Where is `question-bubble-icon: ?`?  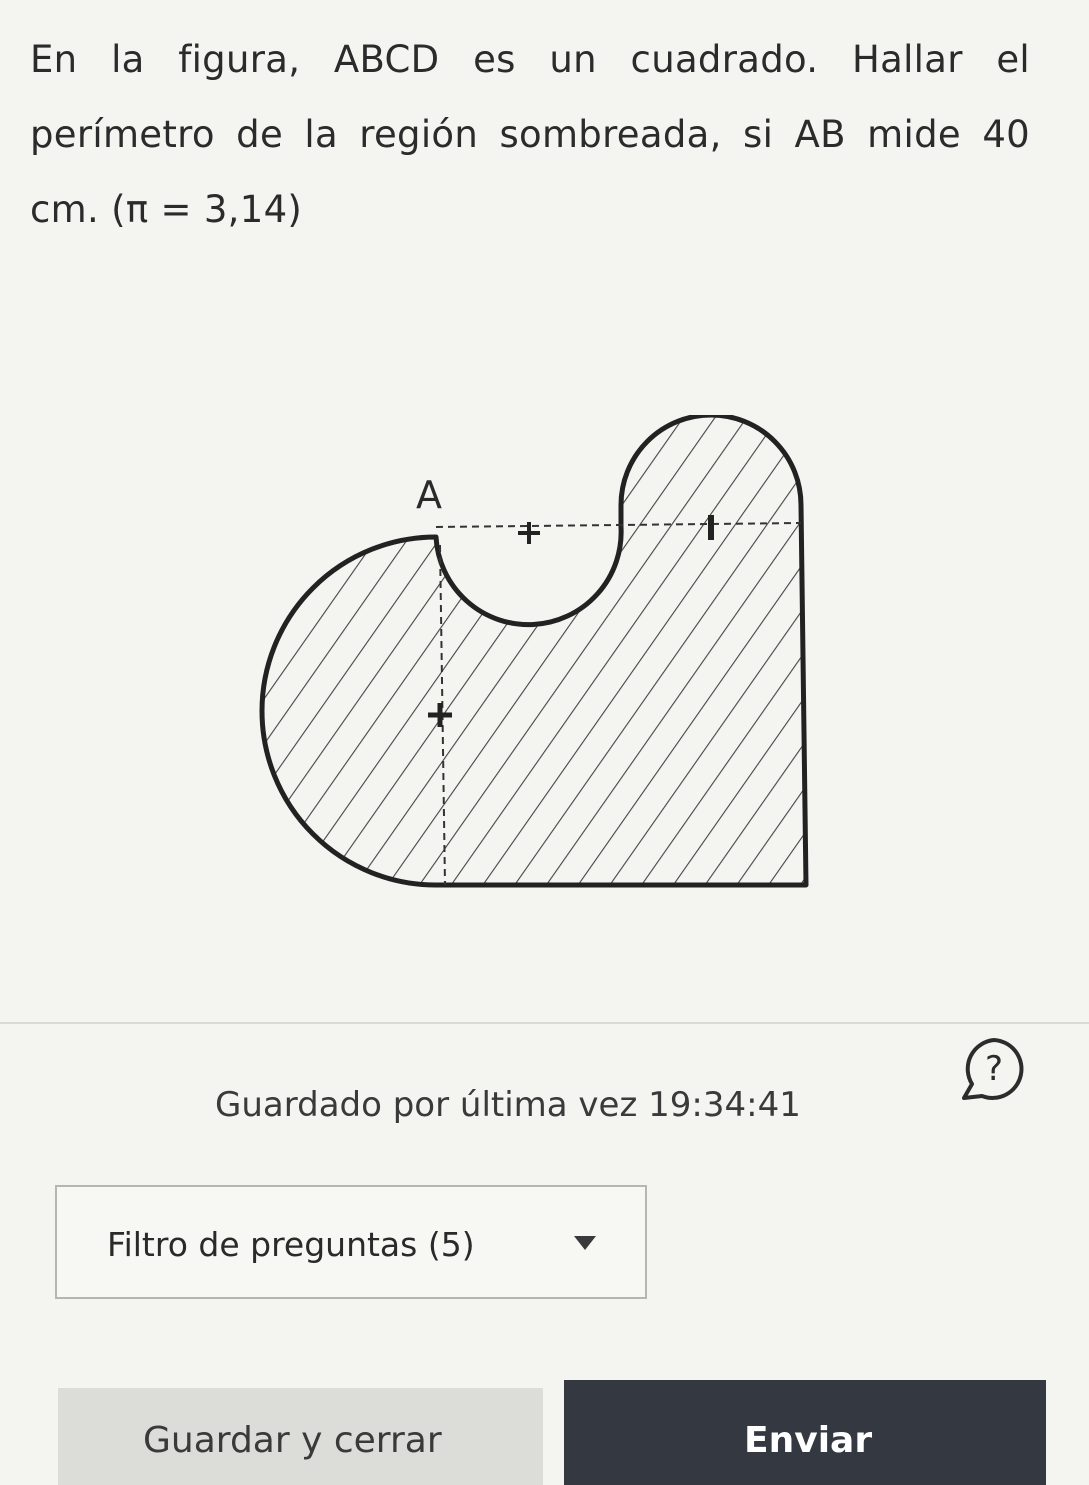 question-bubble-icon: ? is located at coordinates (994, 1069).